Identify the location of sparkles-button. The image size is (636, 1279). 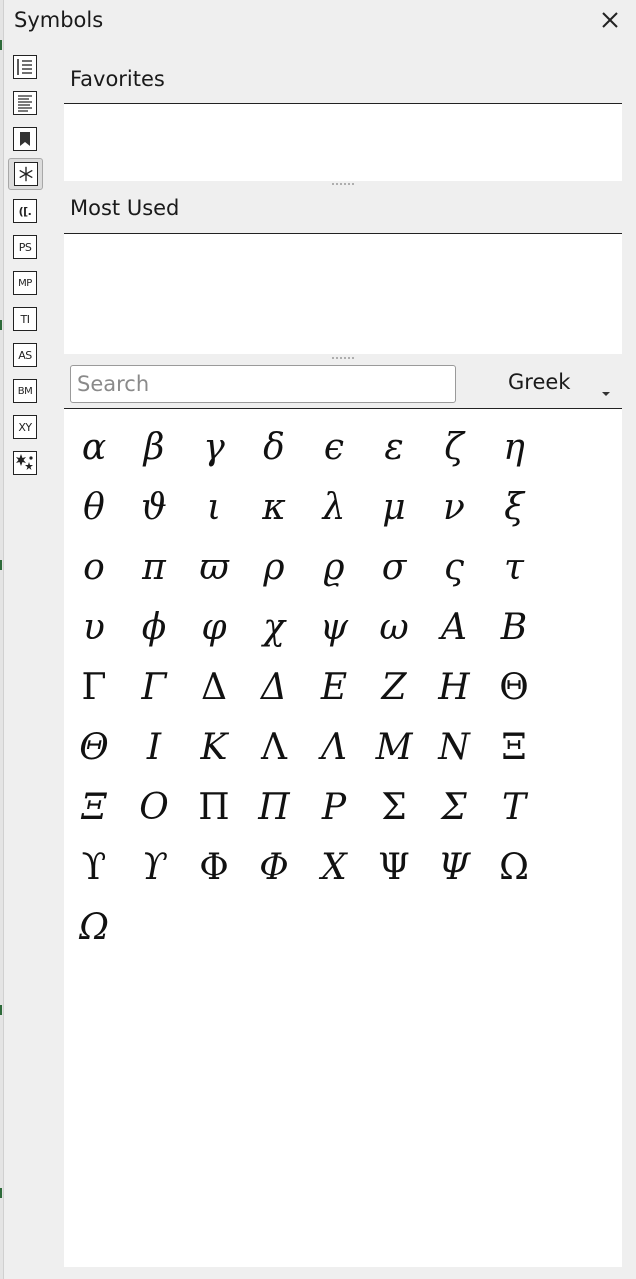
(25, 463).